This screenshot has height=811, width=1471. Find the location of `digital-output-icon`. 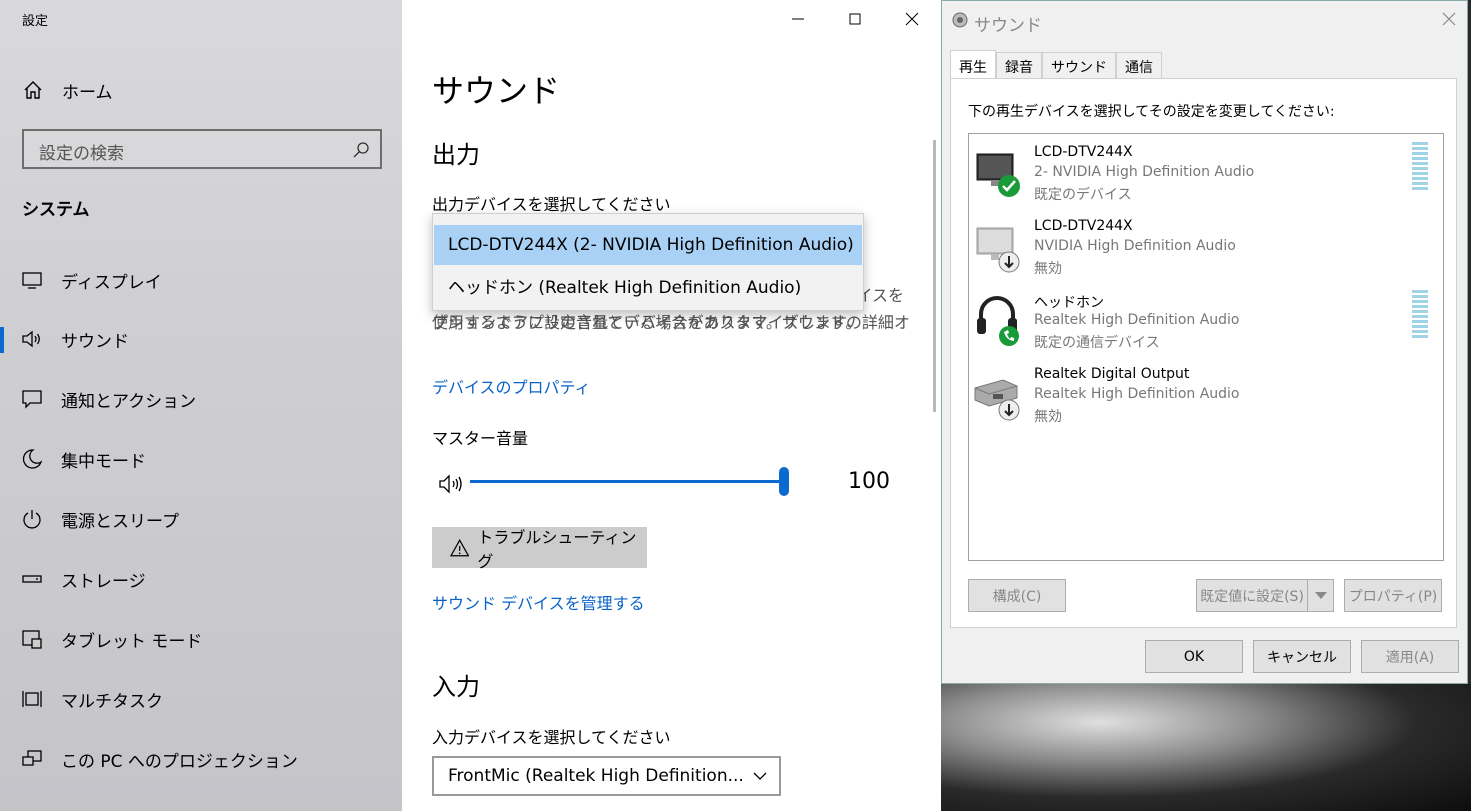

digital-output-icon is located at coordinates (997, 400).